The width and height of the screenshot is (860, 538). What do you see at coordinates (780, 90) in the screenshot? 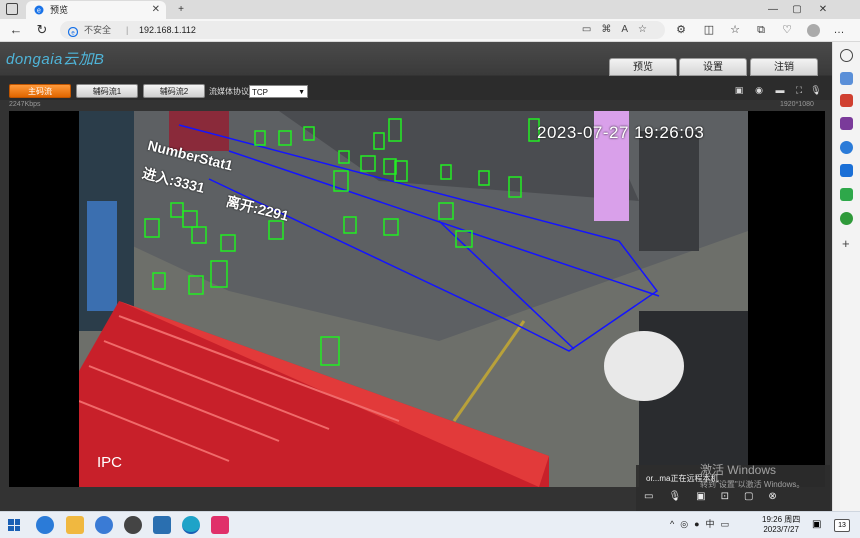
I see `audio-icon: ▬` at bounding box center [780, 90].